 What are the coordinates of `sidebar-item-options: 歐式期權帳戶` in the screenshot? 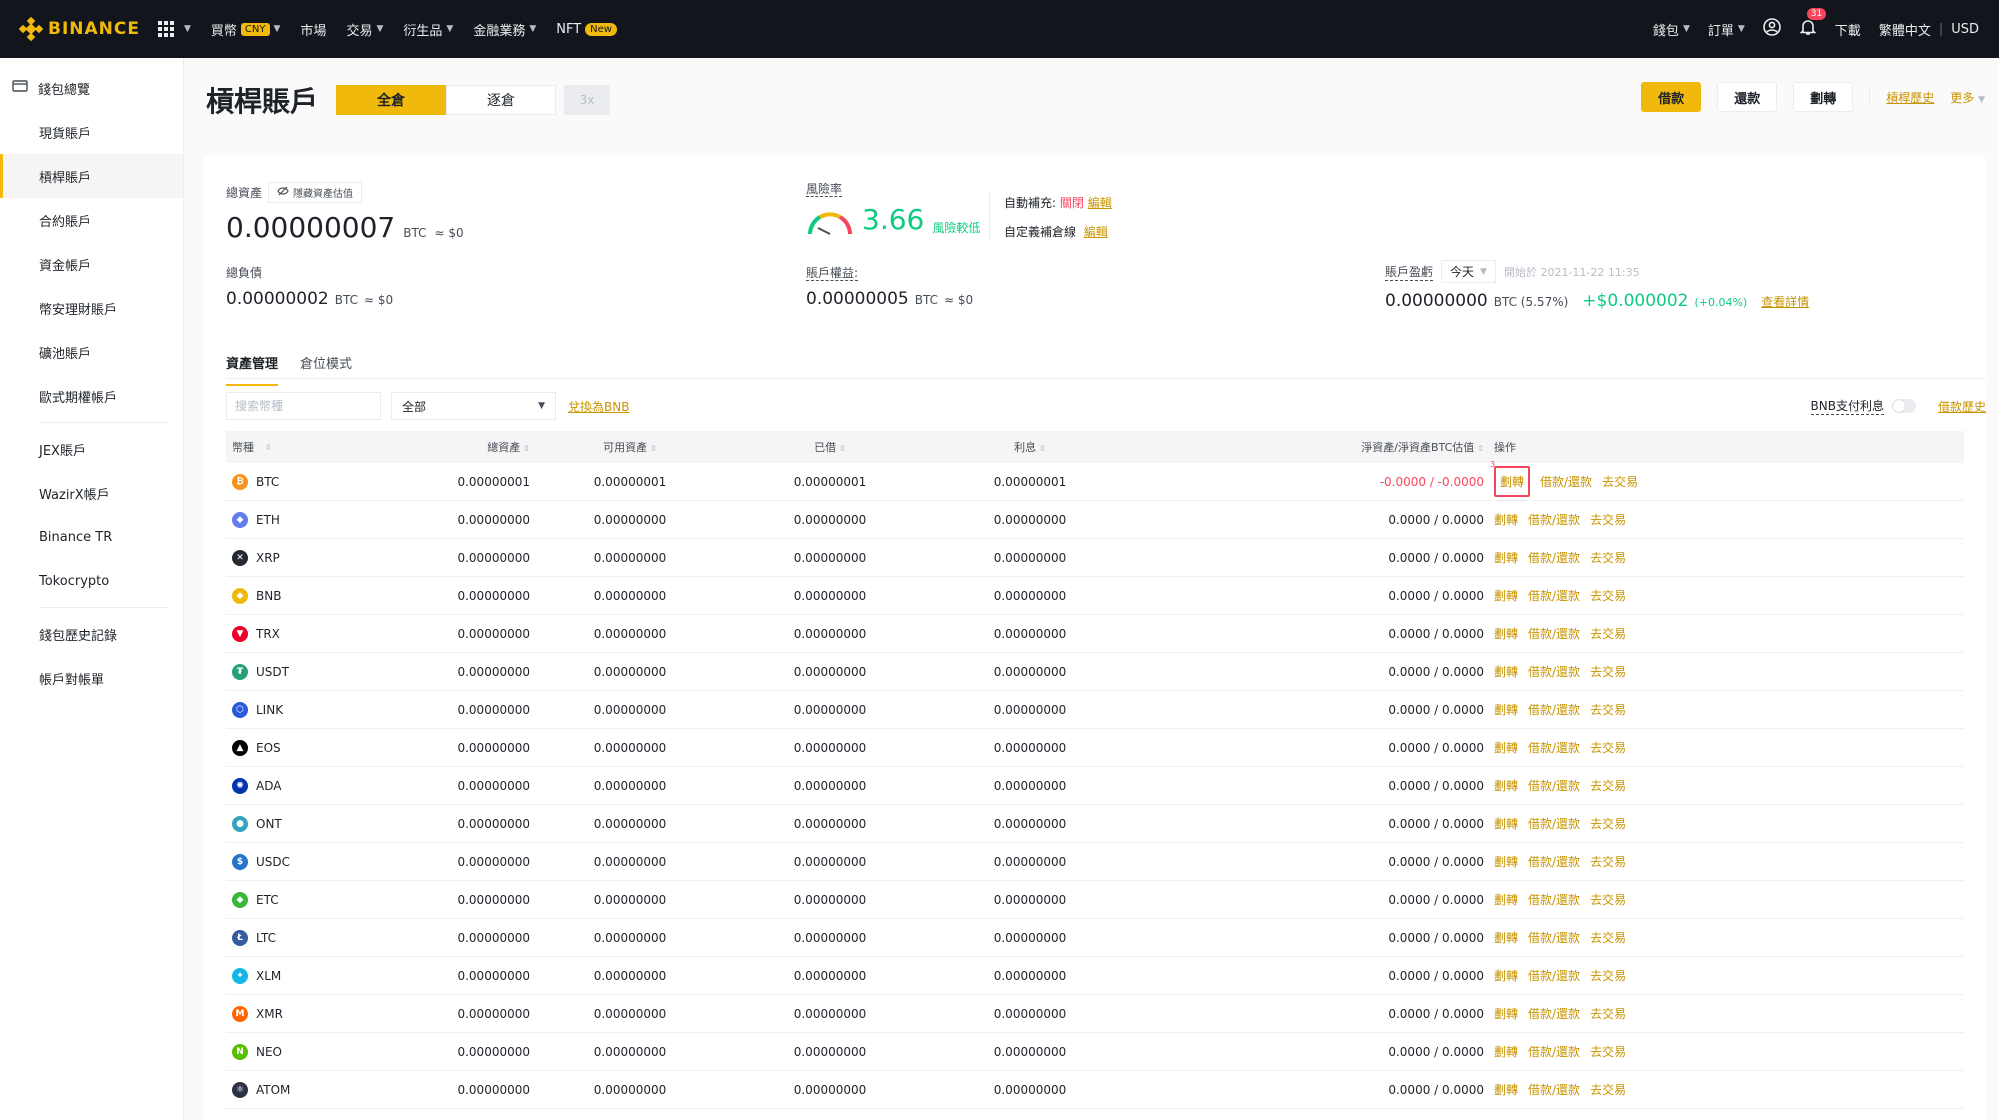 It's located at (91, 396).